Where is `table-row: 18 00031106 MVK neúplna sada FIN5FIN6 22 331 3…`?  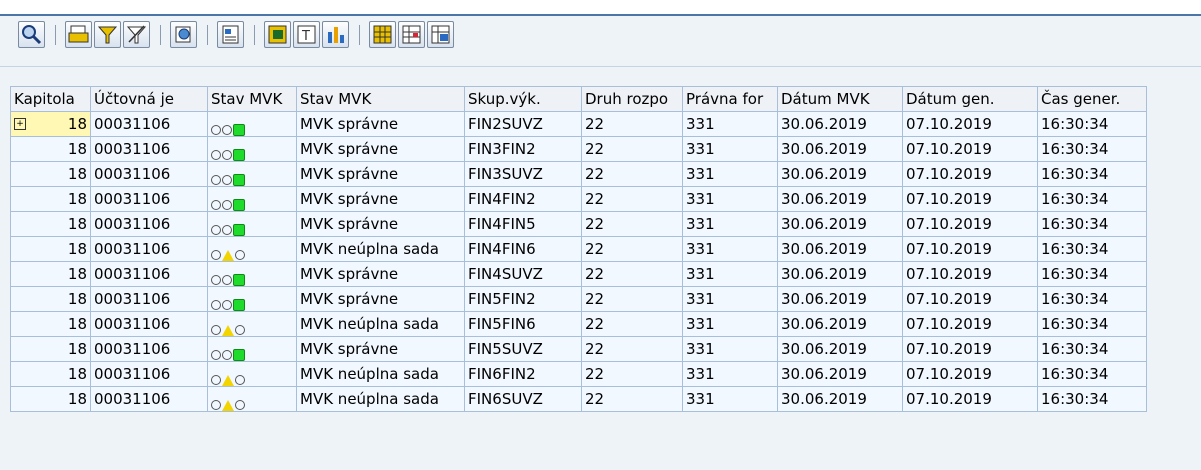
table-row: 18 00031106 MVK neúplna sada FIN5FIN6 22 331 3… is located at coordinates (578, 324).